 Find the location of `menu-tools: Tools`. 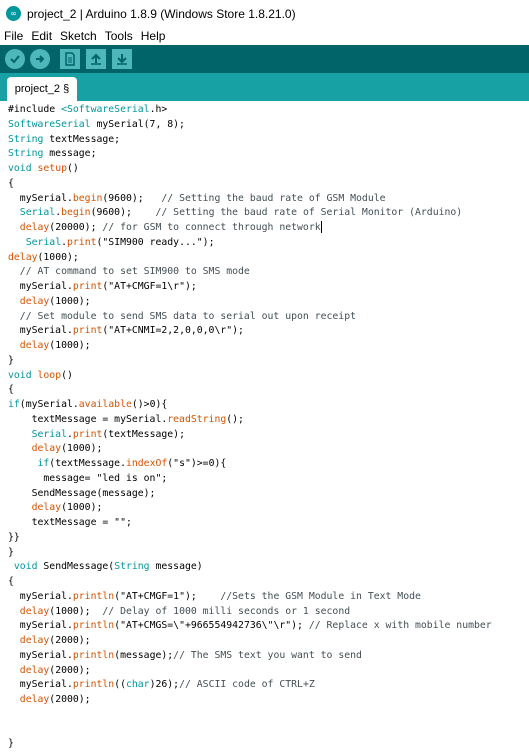

menu-tools: Tools is located at coordinates (119, 36).